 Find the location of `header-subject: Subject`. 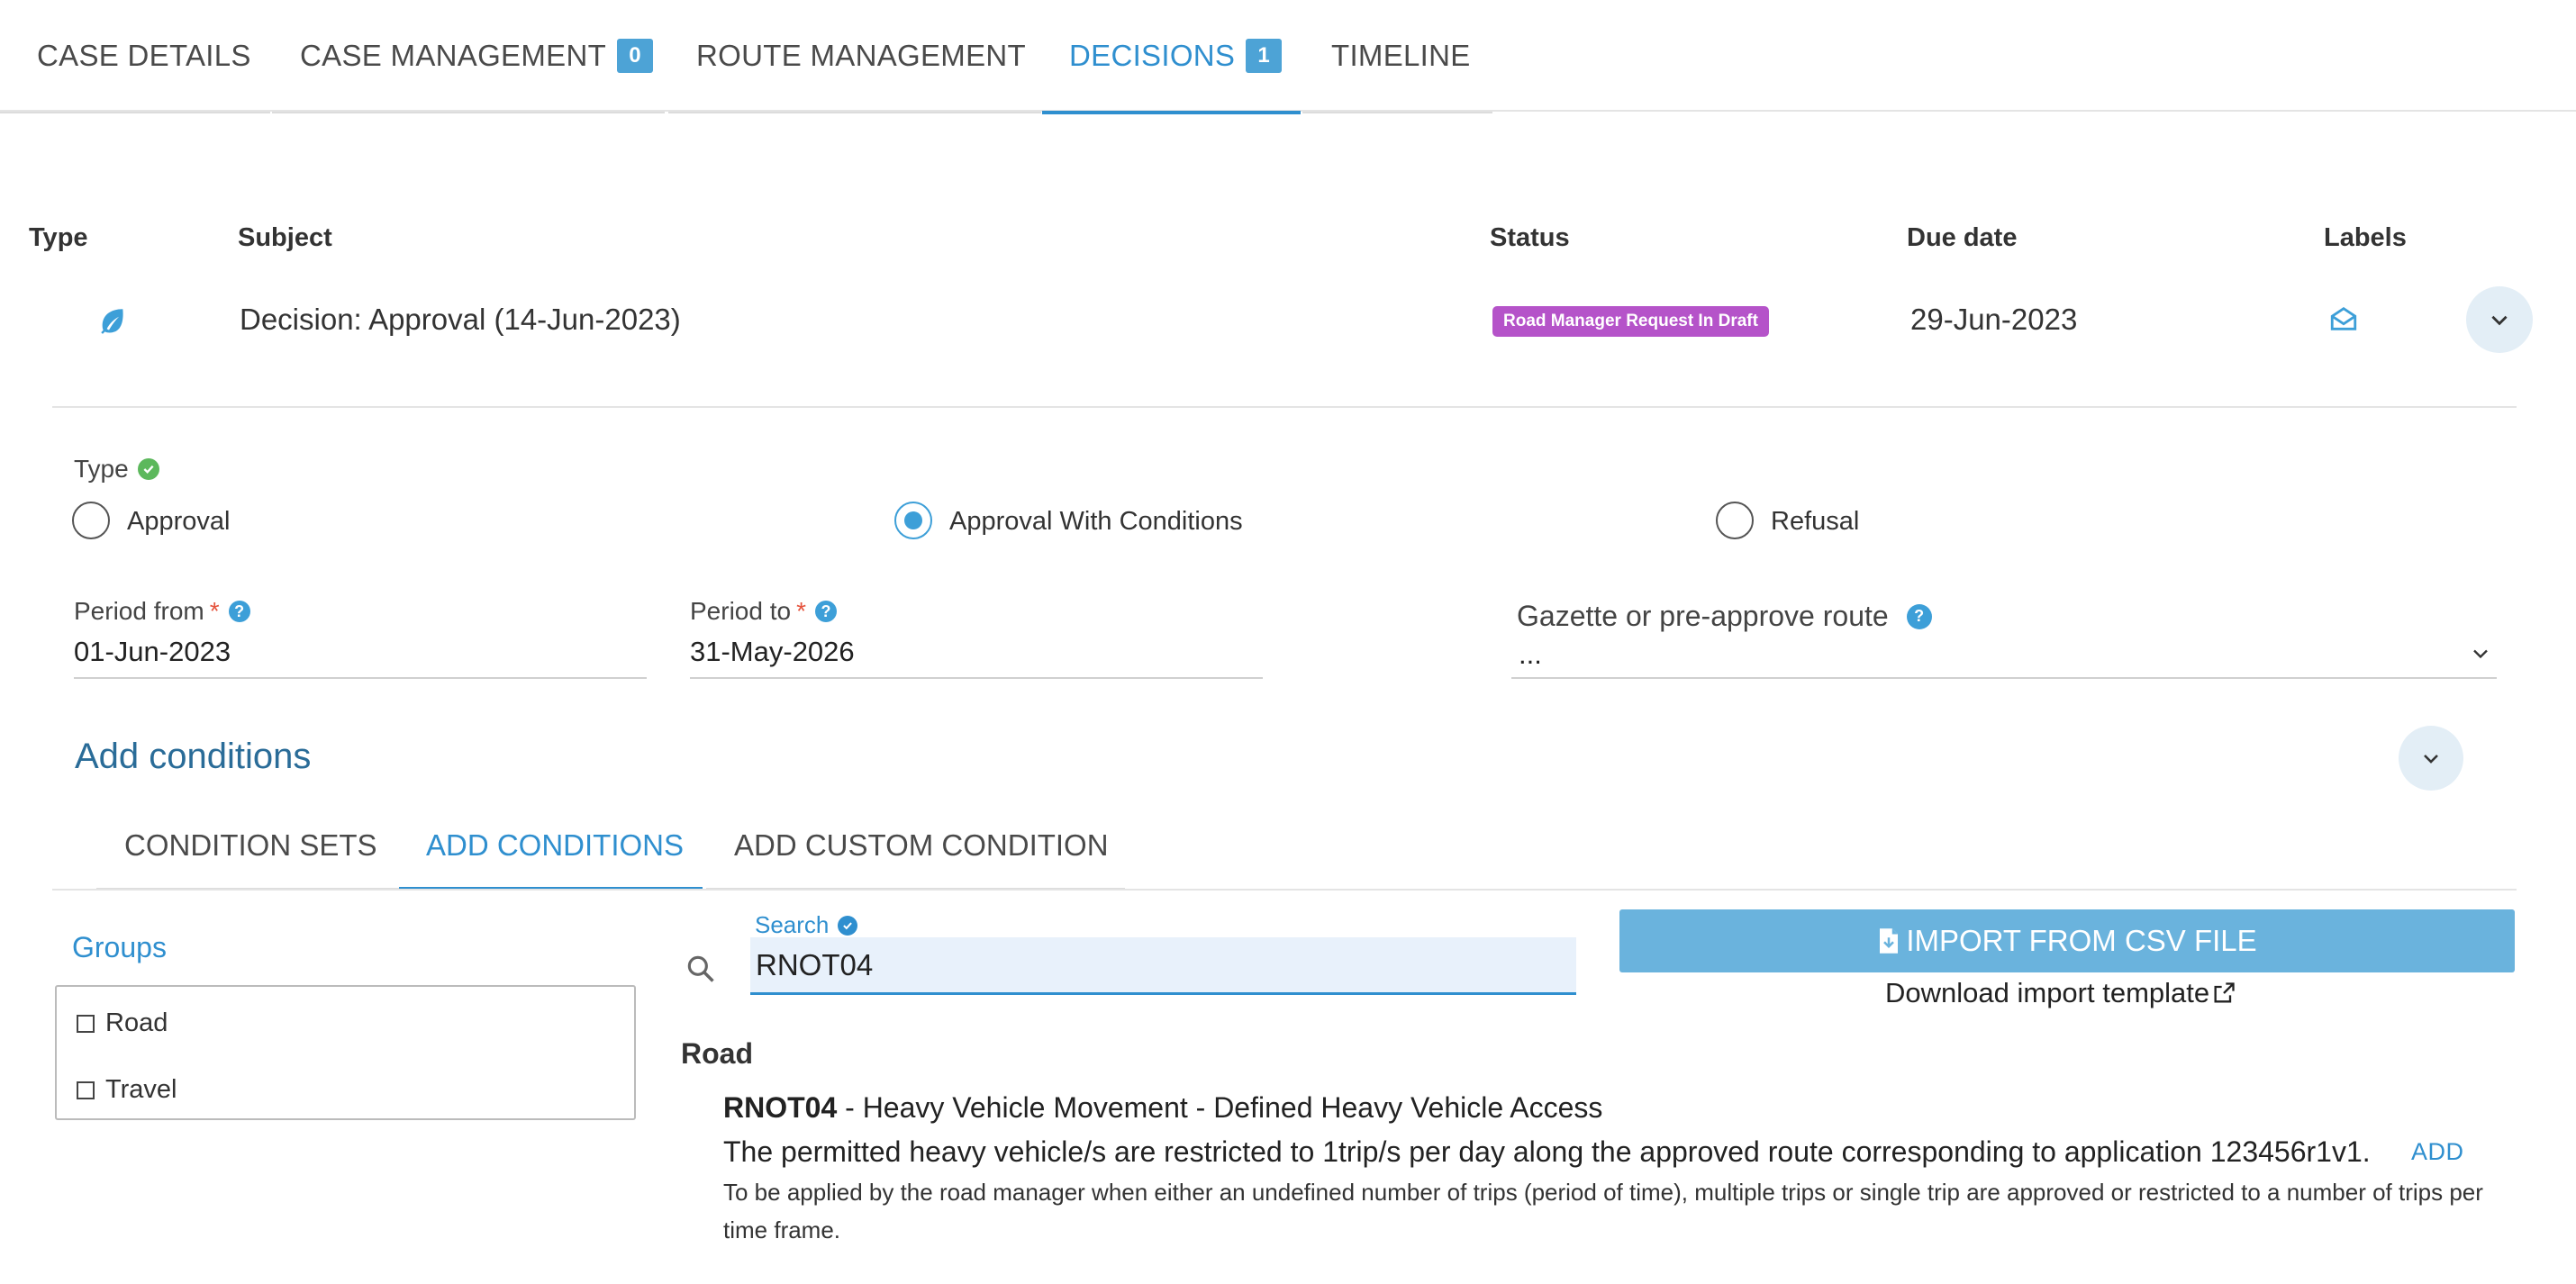

header-subject: Subject is located at coordinates (285, 237).